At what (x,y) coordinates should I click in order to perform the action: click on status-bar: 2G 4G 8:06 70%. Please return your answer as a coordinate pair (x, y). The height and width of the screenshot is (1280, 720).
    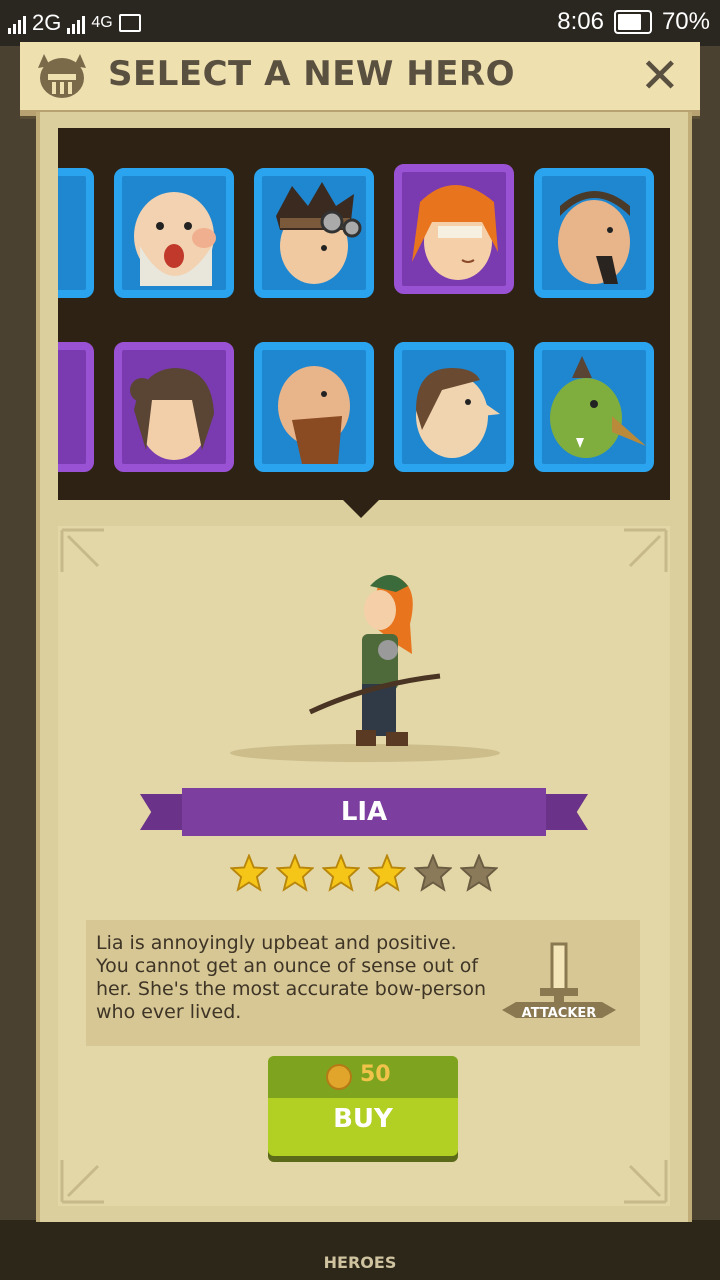
    Looking at the image, I should click on (360, 23).